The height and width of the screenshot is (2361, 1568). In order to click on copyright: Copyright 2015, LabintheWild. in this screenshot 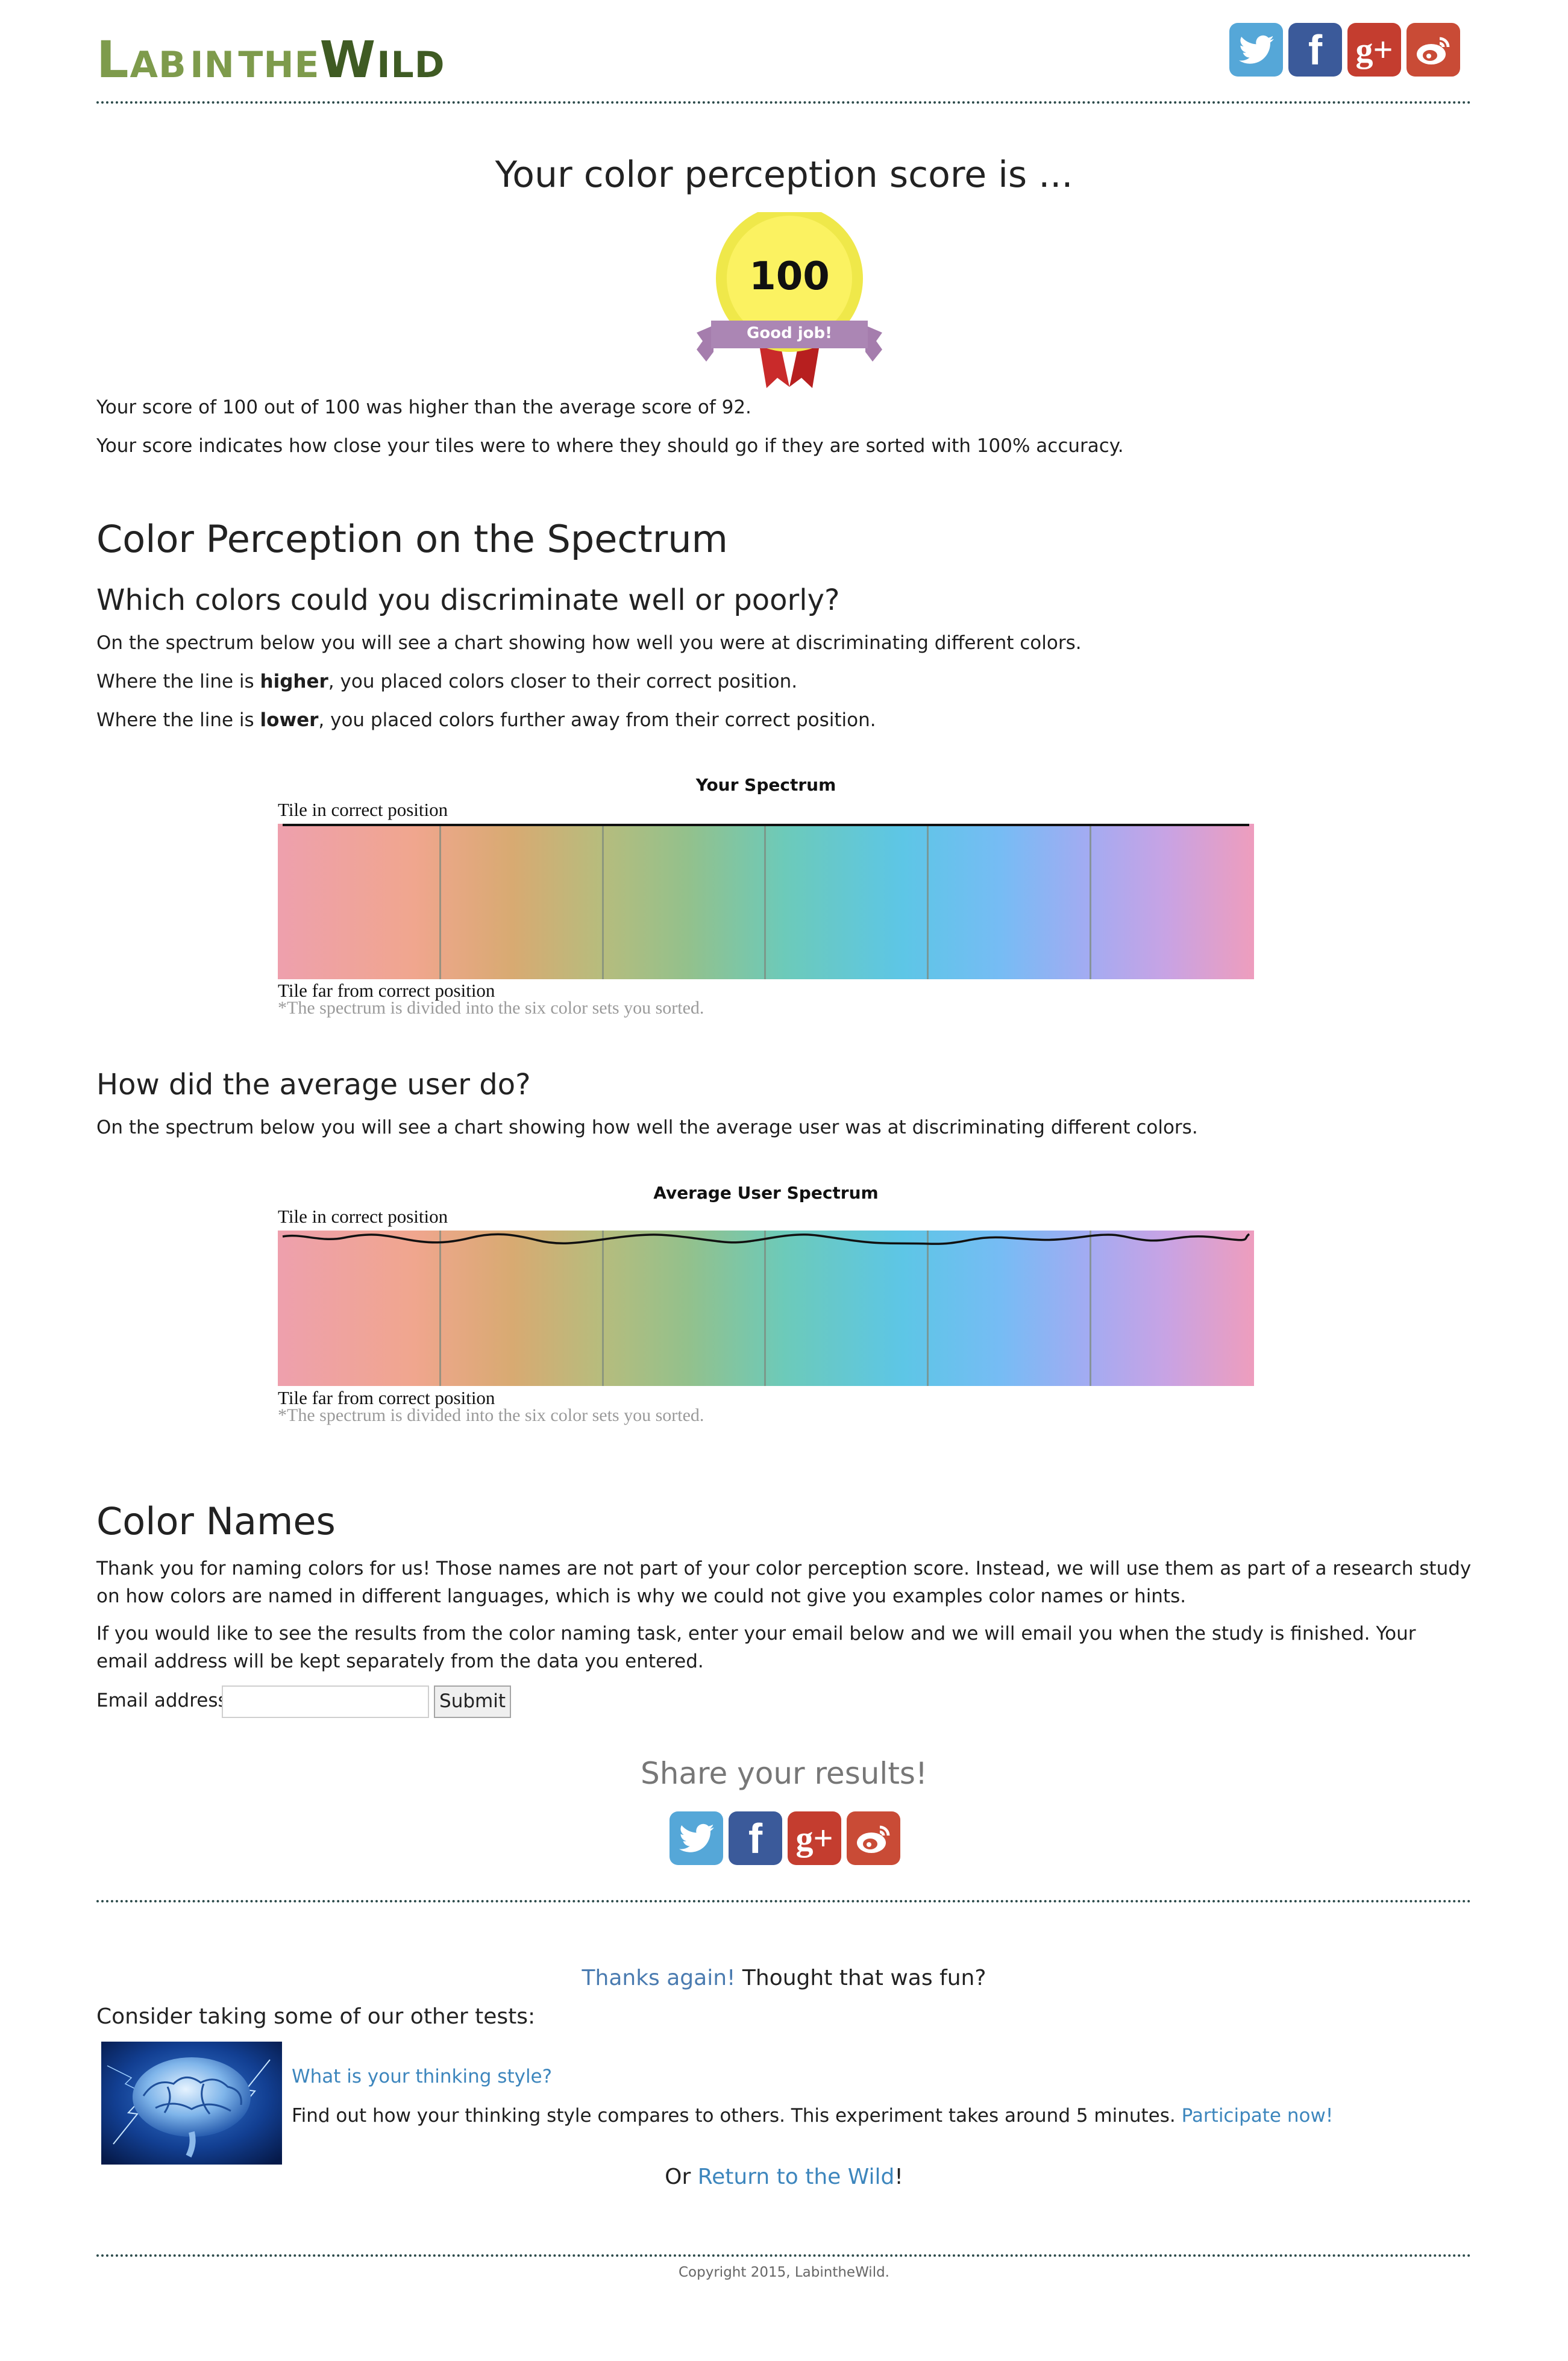, I will do `click(784, 2272)`.